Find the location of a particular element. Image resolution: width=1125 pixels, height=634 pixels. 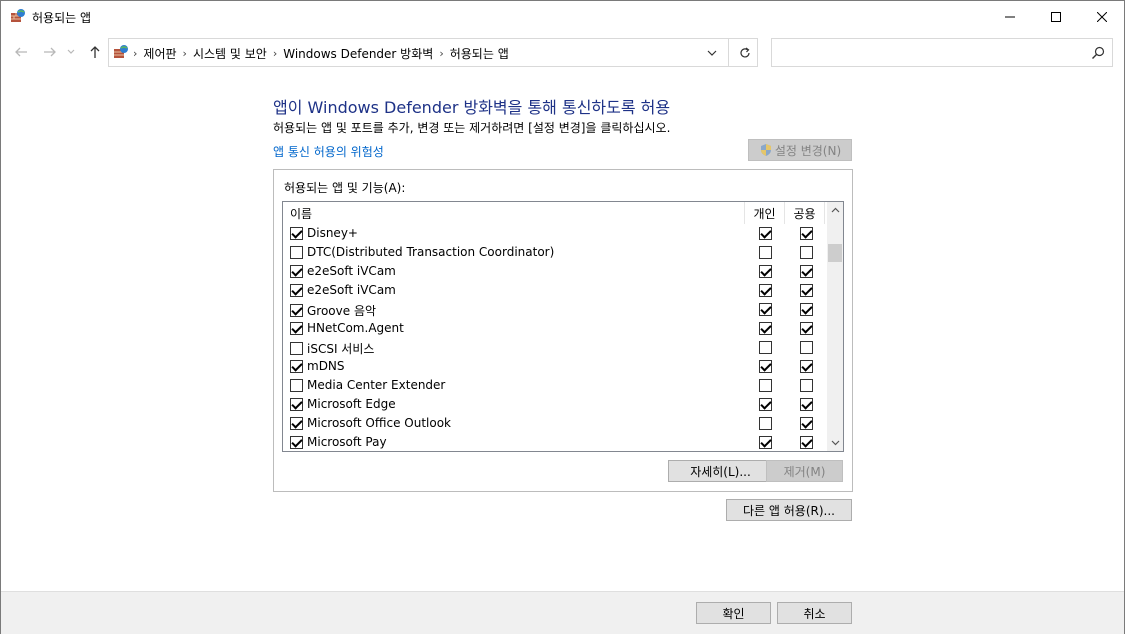

vertical-scrollbar is located at coordinates (835, 326).